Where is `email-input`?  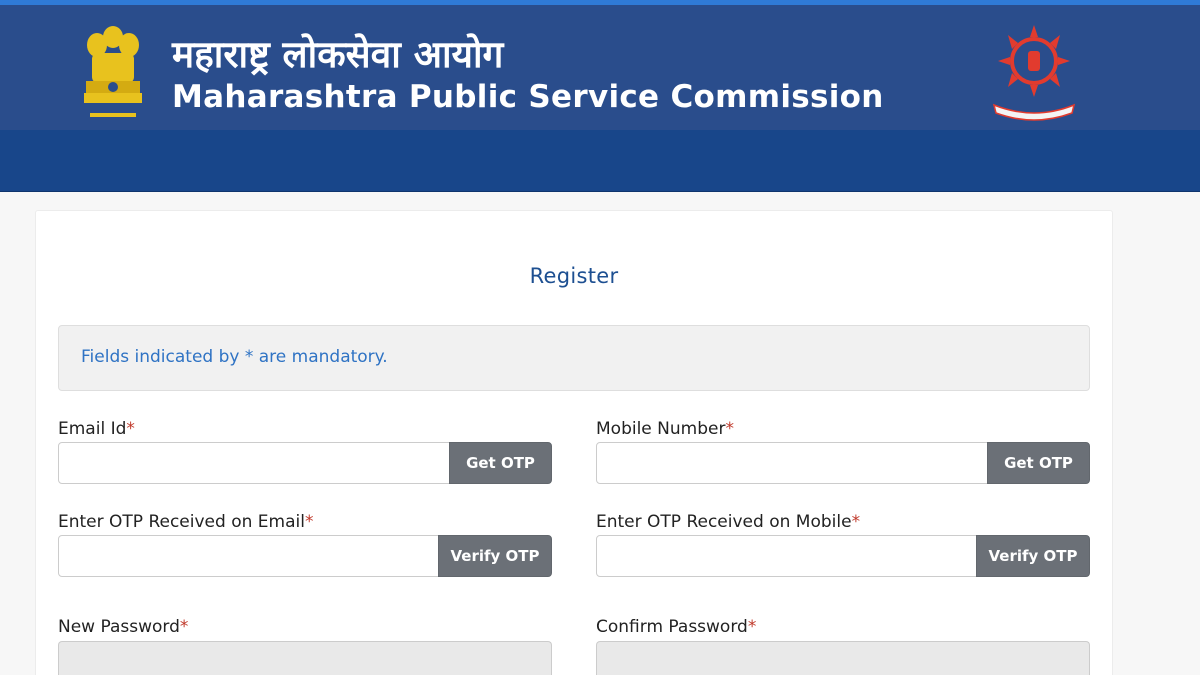
email-input is located at coordinates (254, 463).